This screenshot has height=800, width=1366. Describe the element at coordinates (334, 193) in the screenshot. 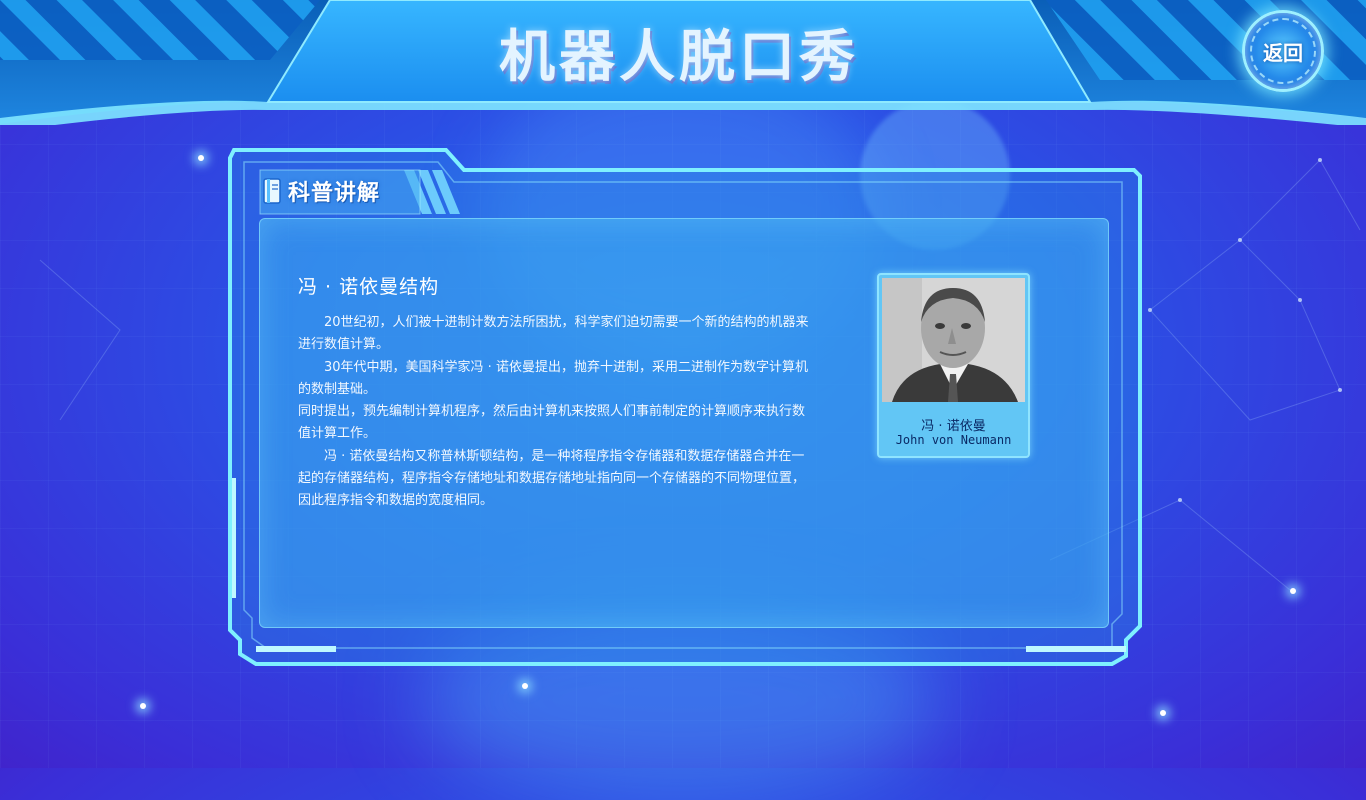

I see `section-label: 科普讲解` at that location.